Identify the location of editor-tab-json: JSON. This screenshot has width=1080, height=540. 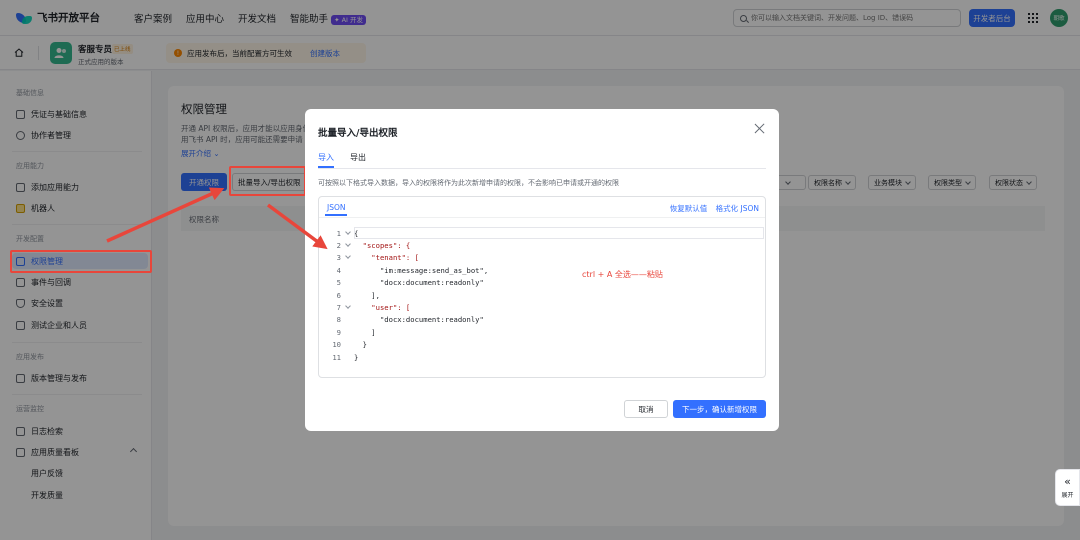
(336, 207).